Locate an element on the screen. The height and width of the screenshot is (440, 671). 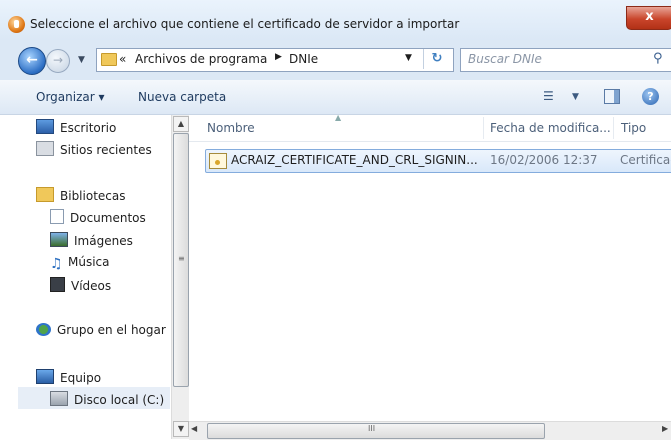
search-icon: ⚲ is located at coordinates (658, 58).